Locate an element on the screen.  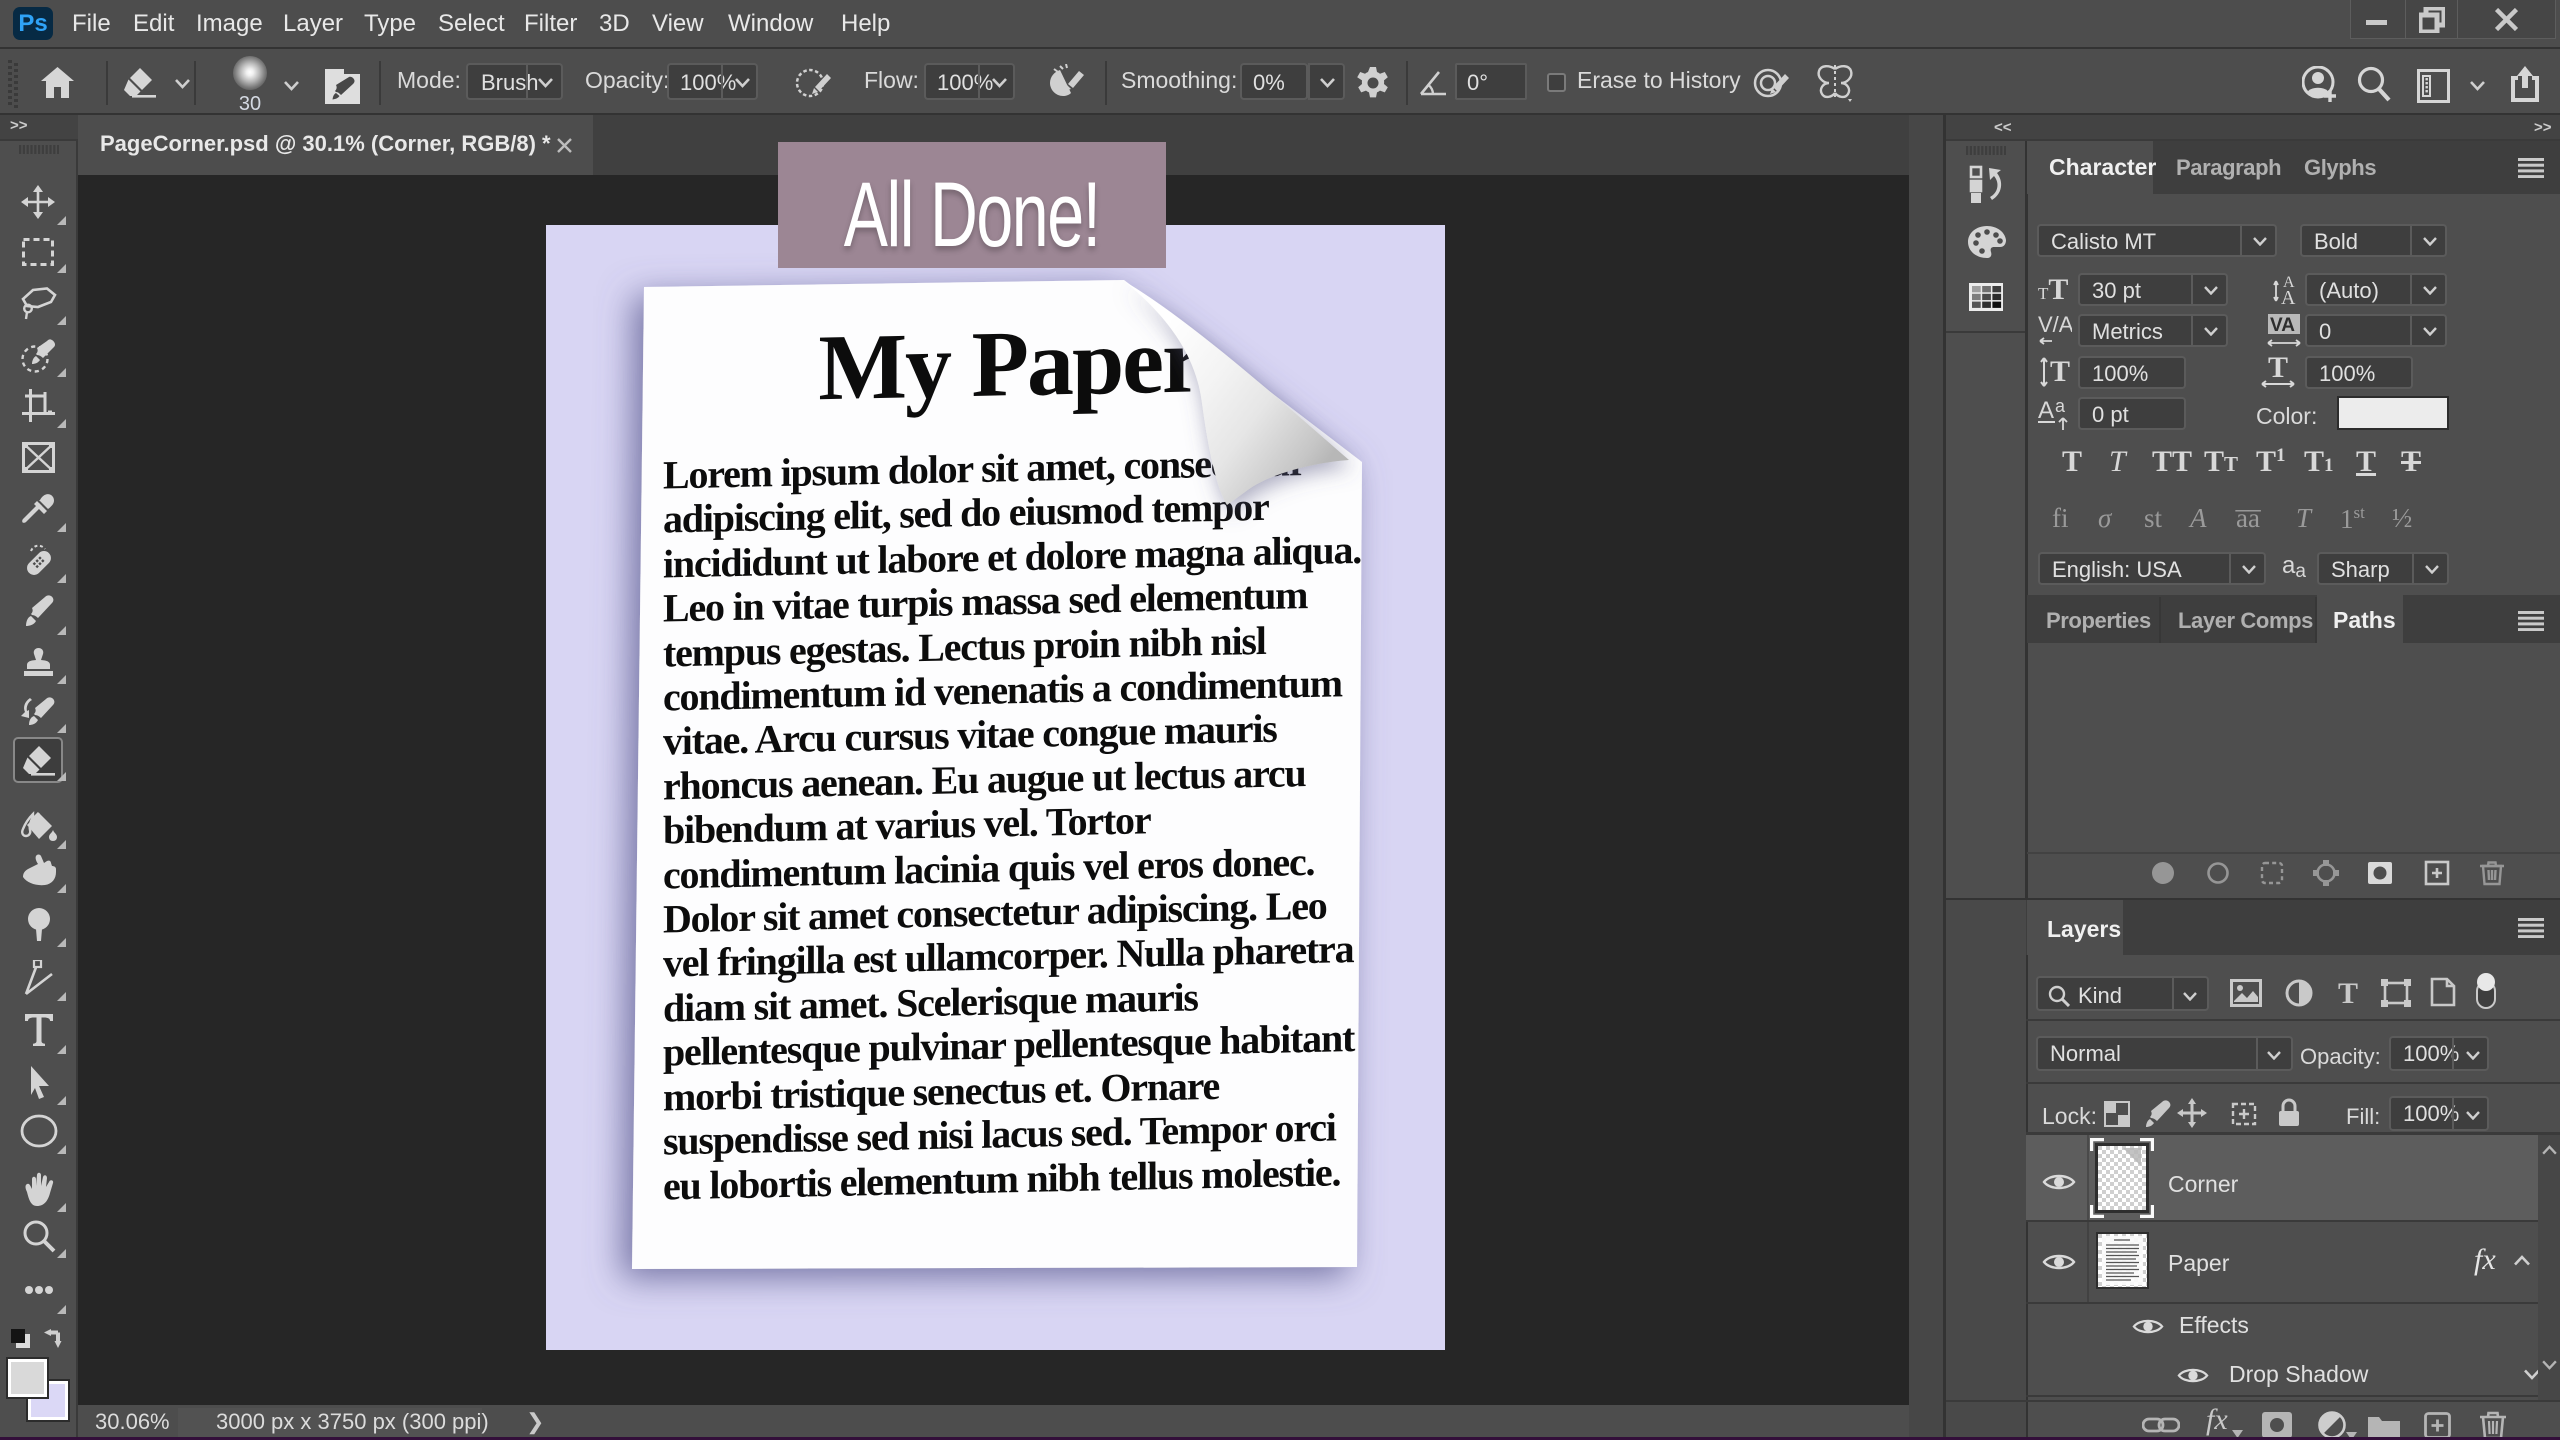
svg-text: VA is located at coordinates (2282, 325).